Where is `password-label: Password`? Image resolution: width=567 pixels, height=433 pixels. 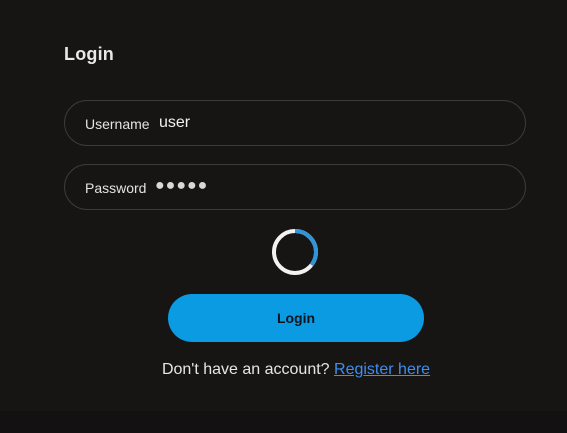 password-label: Password is located at coordinates (116, 188).